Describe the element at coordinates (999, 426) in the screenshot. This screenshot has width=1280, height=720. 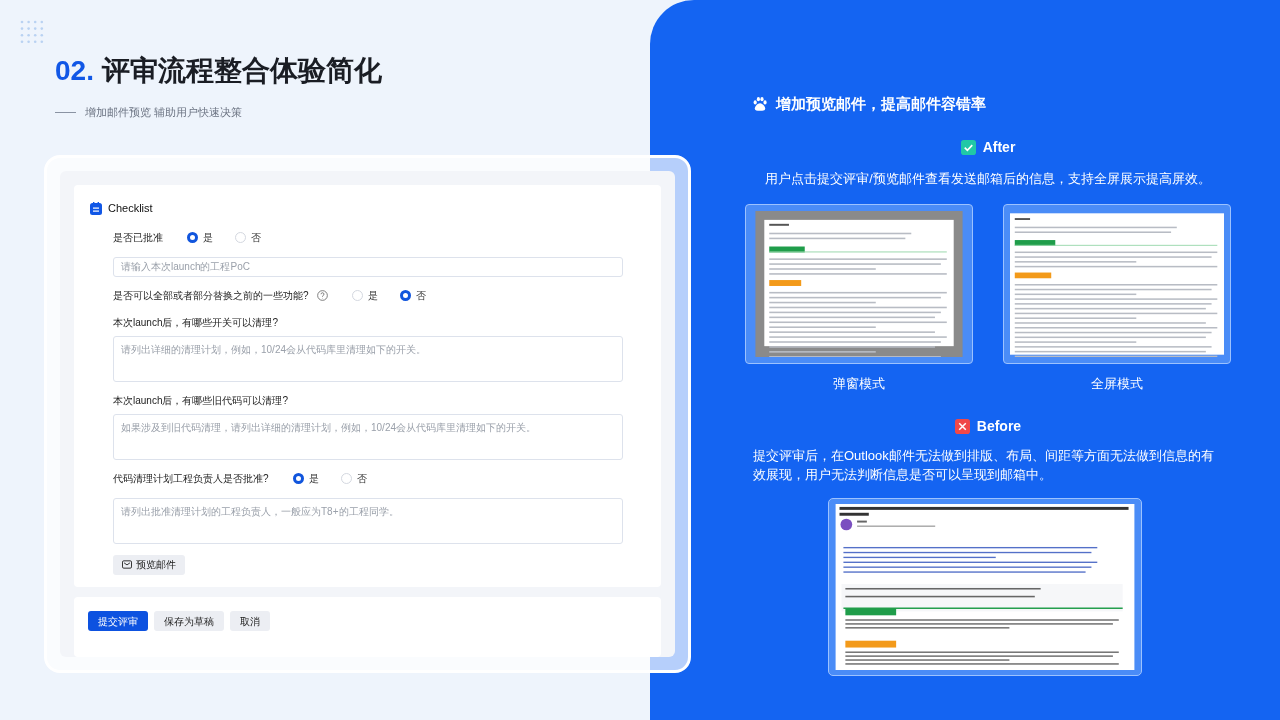
I see `before-label: Before` at that location.